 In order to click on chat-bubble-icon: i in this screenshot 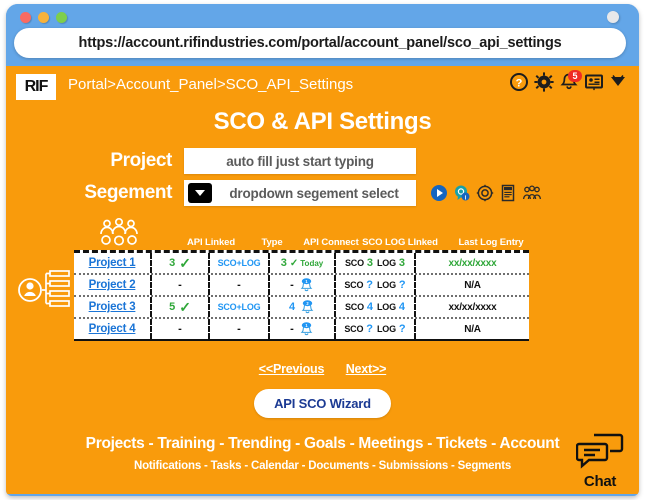, I will do `click(462, 193)`.